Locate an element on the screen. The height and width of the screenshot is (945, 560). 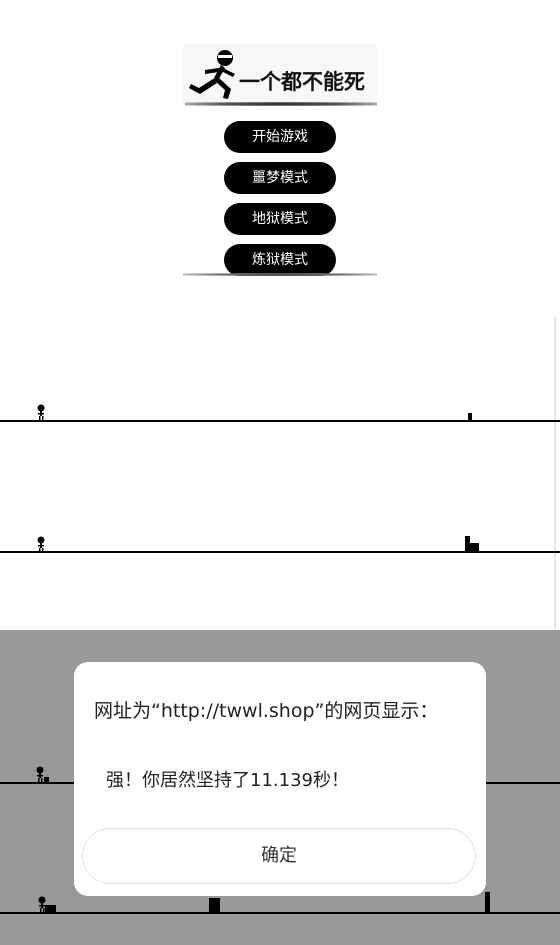
menu-divider is located at coordinates (280, 274).